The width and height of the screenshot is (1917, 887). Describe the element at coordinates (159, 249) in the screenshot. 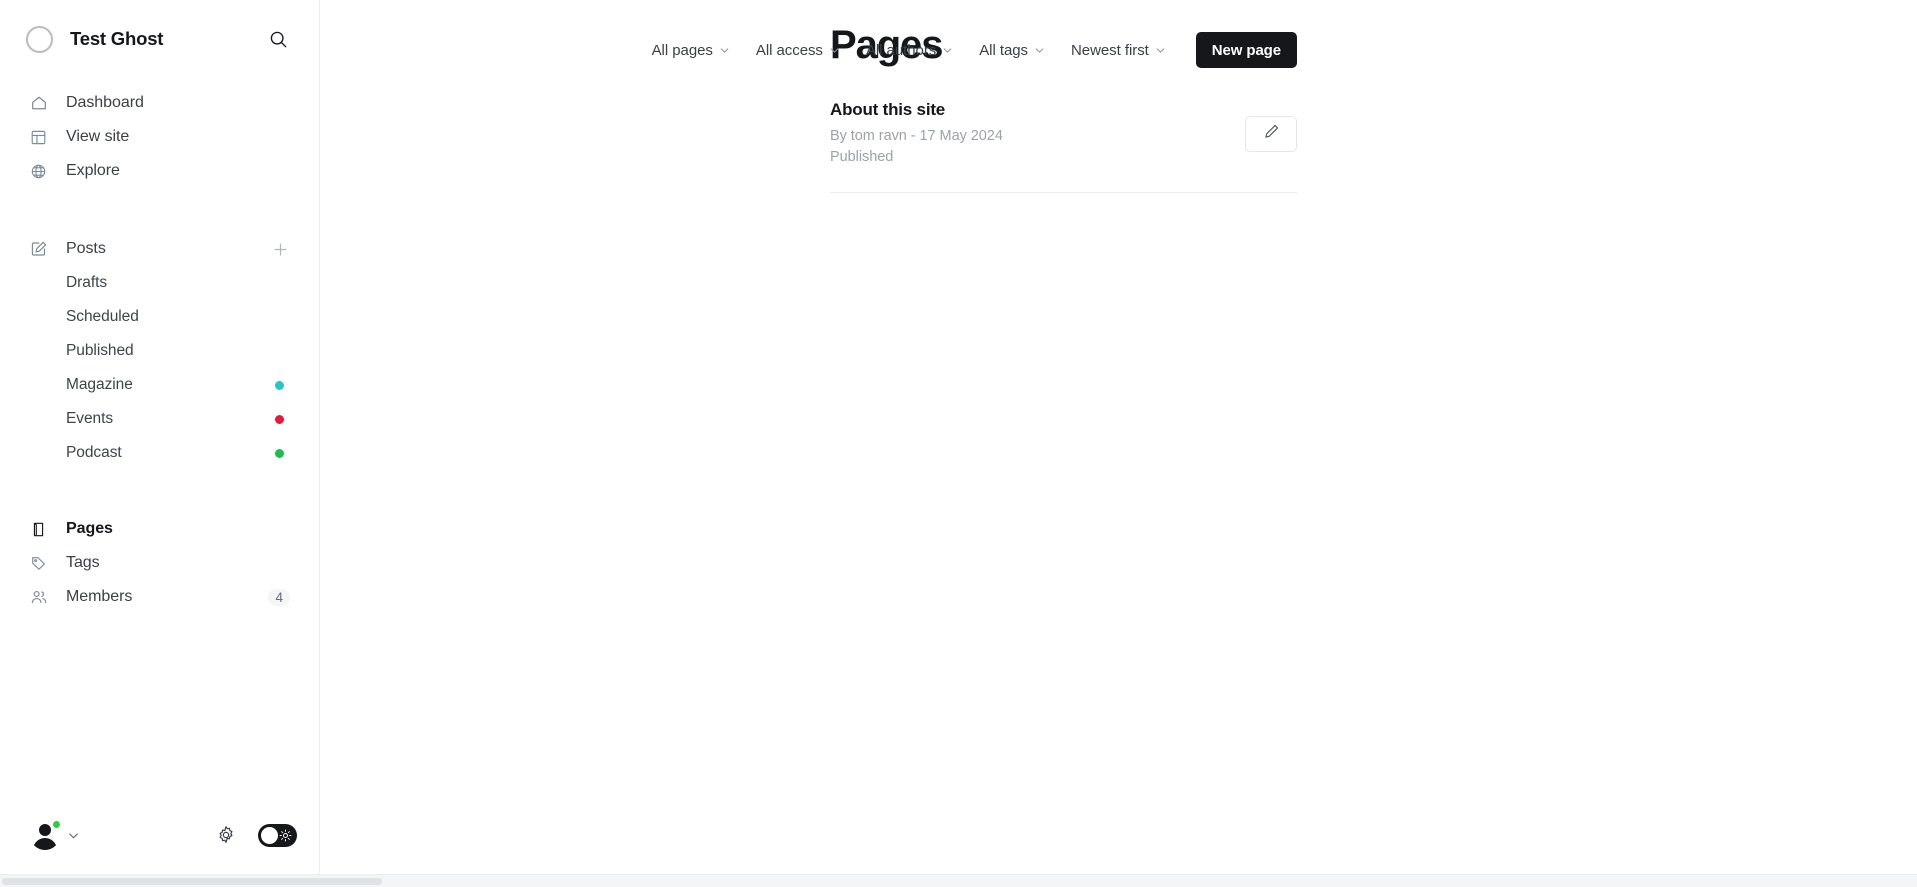

I see `sidebar-item-posts: Posts` at that location.